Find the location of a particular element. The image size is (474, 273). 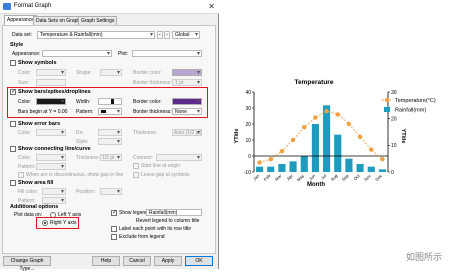

bar-sep is located at coordinates (349, 165).